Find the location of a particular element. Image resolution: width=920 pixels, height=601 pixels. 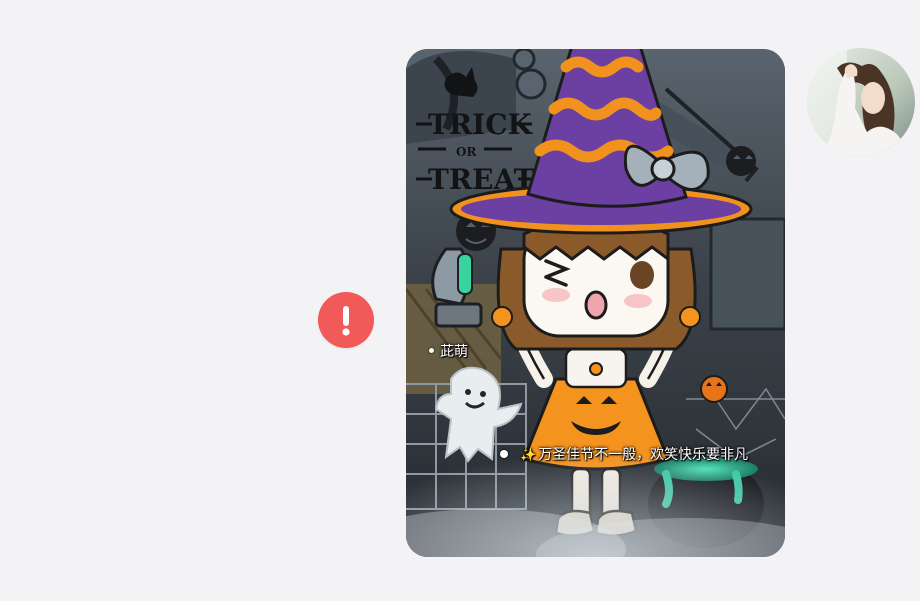

avatar-photo is located at coordinates (861, 102).